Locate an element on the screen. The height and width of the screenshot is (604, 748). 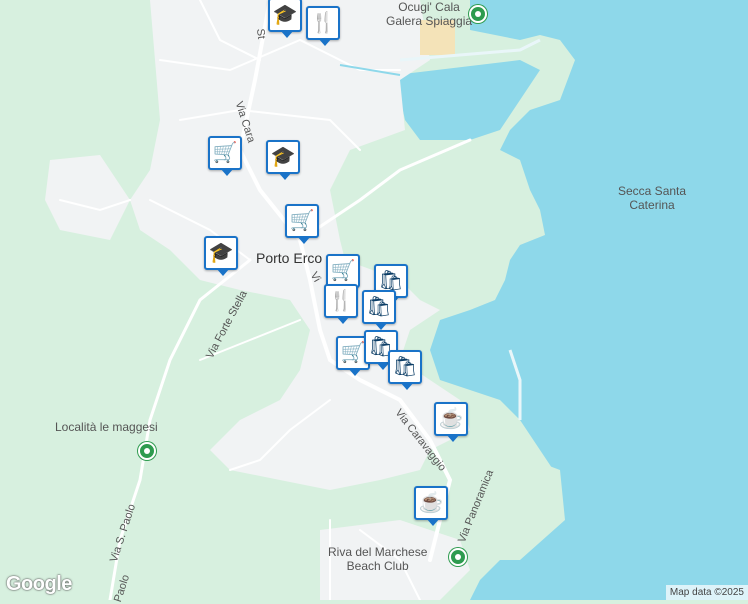
marker-restaurant-2: 🍴 is located at coordinates (341, 304).